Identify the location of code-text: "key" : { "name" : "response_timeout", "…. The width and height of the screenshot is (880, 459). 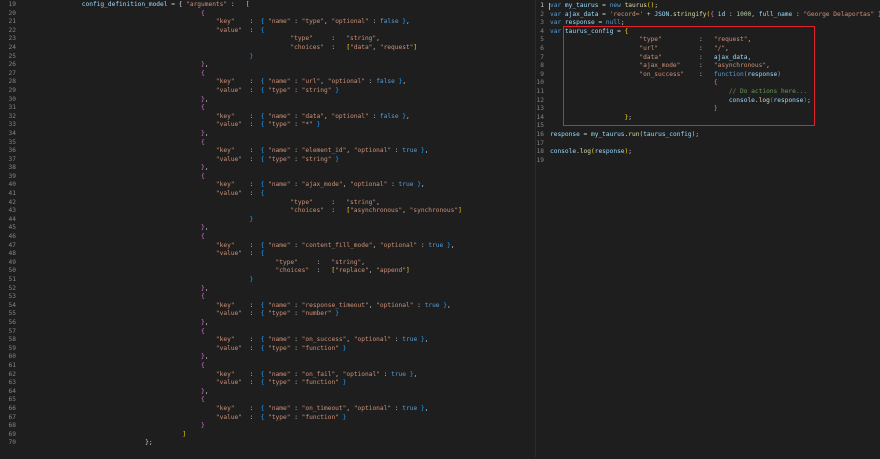
(251, 306).